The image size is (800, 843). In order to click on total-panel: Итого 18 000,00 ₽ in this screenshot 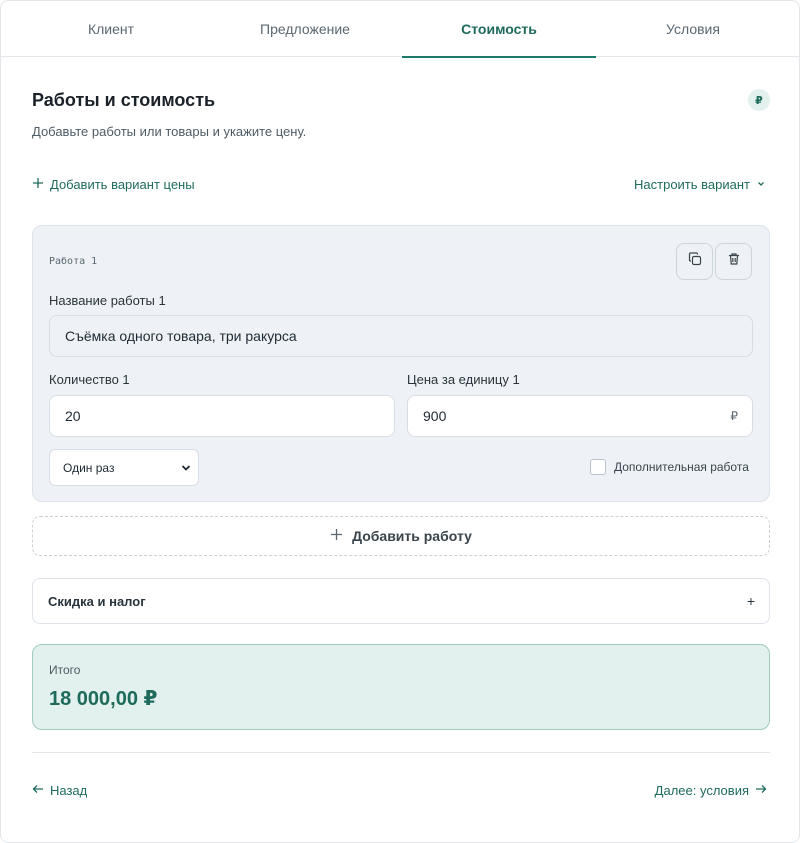, I will do `click(401, 687)`.